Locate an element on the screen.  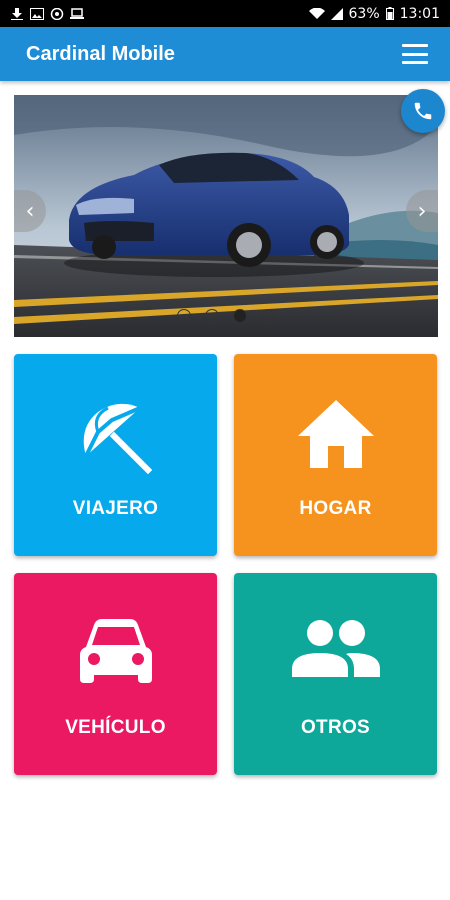
image-icon is located at coordinates (37, 13).